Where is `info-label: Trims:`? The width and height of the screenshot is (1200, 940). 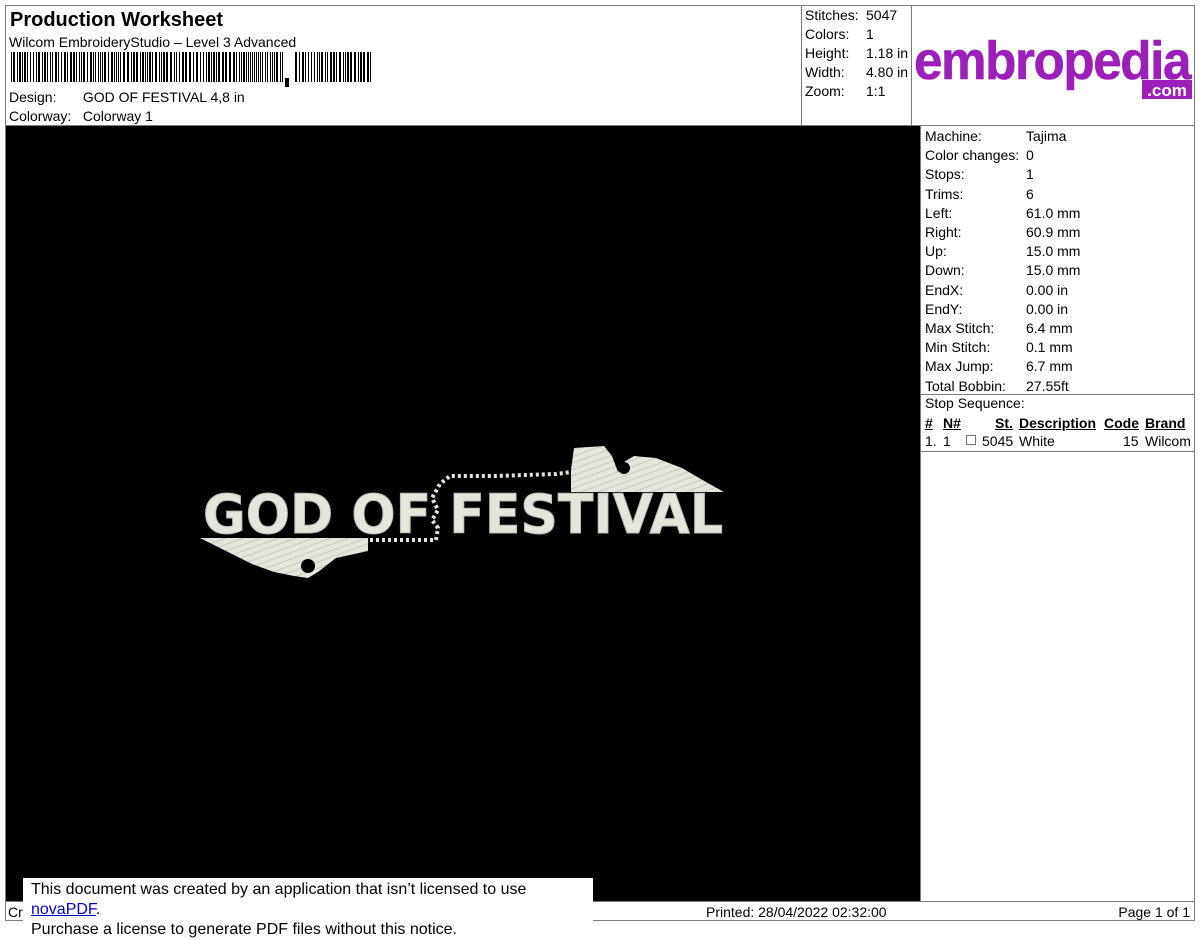 info-label: Trims: is located at coordinates (944, 193).